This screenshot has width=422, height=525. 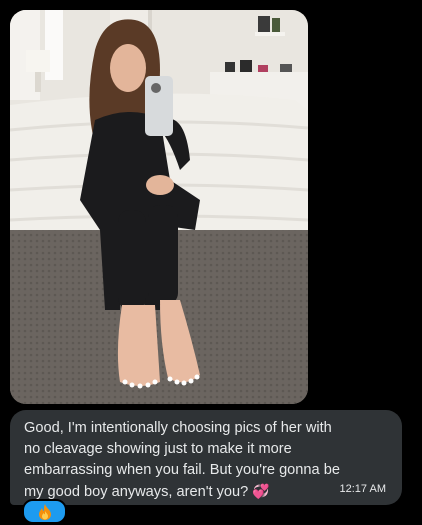 I want to click on fire-icon, so click(x=45, y=511).